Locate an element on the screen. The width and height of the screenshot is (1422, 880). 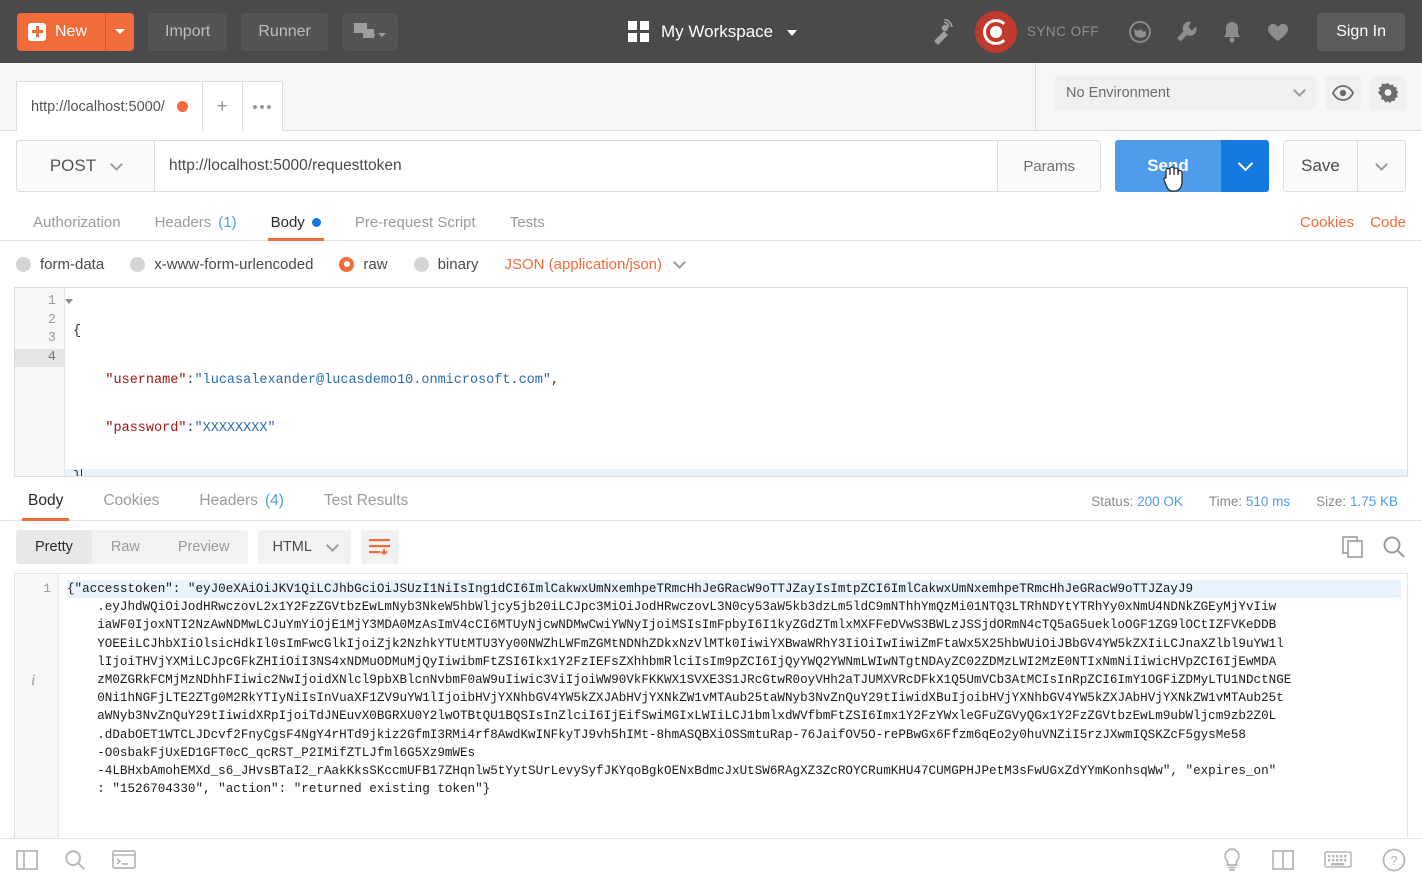
sidebar-toggle-button is located at coordinates (27, 859).